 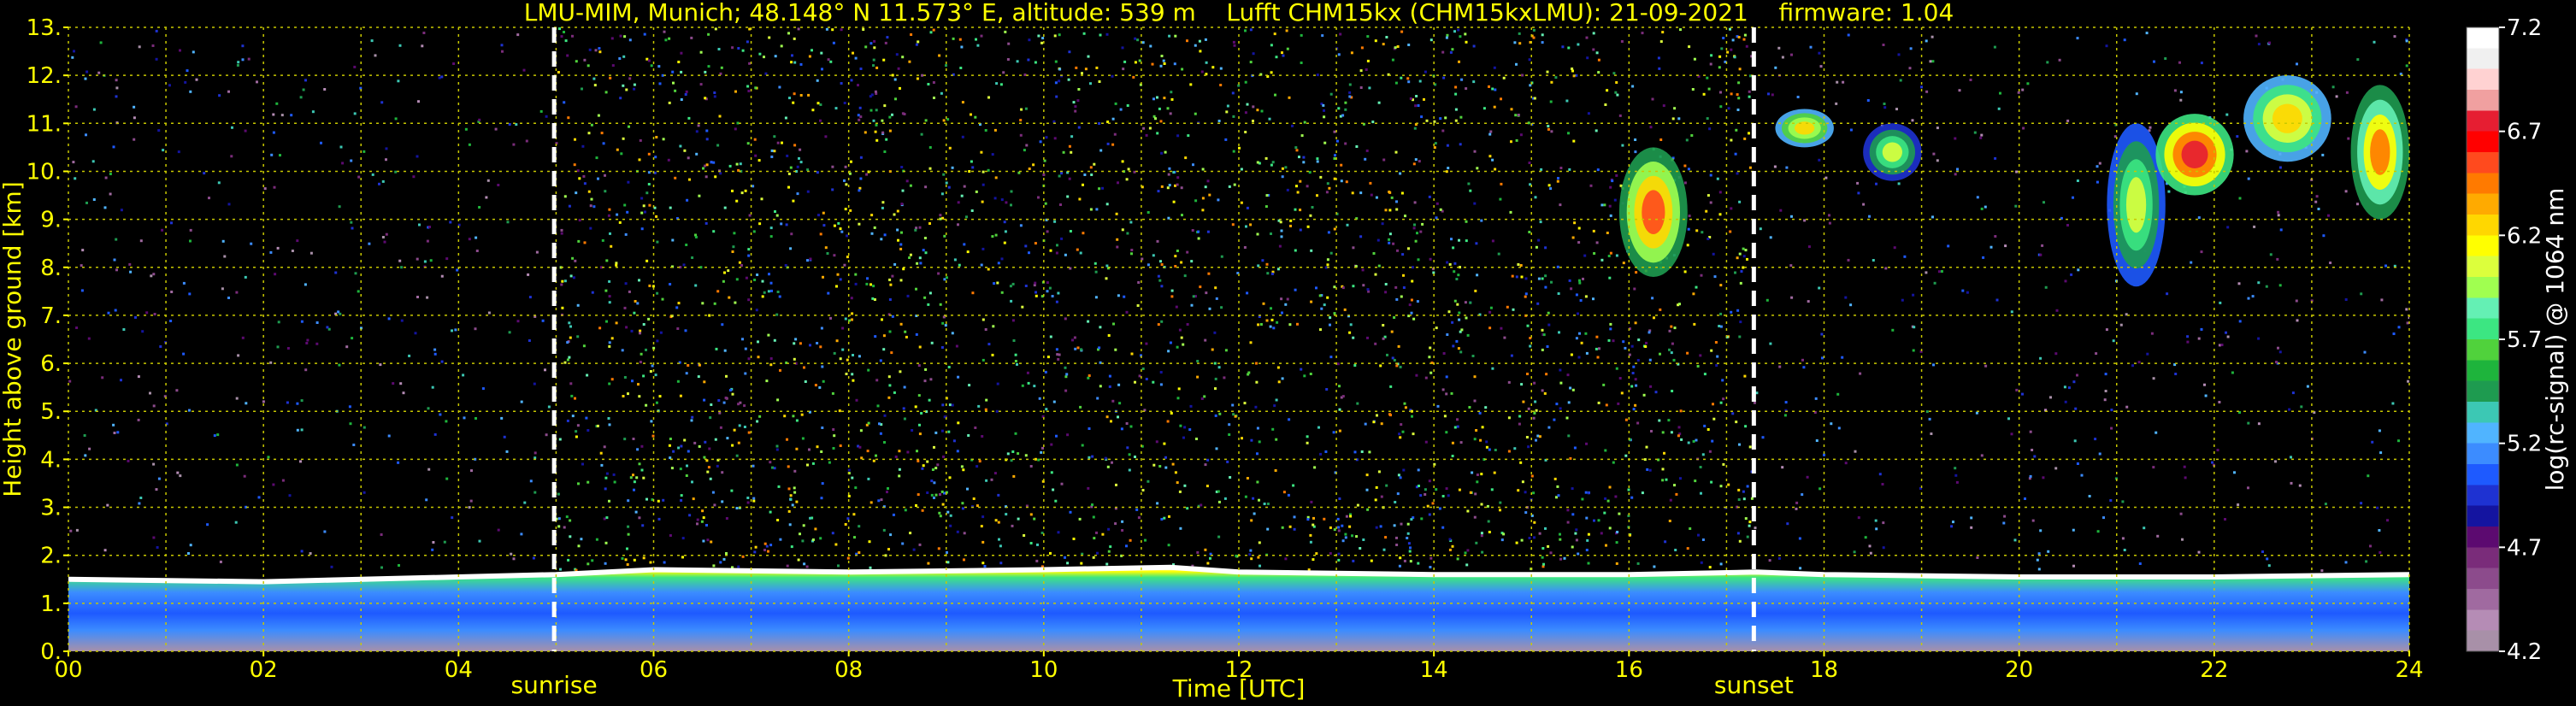 I want to click on cloud-patch, so click(x=2194, y=154).